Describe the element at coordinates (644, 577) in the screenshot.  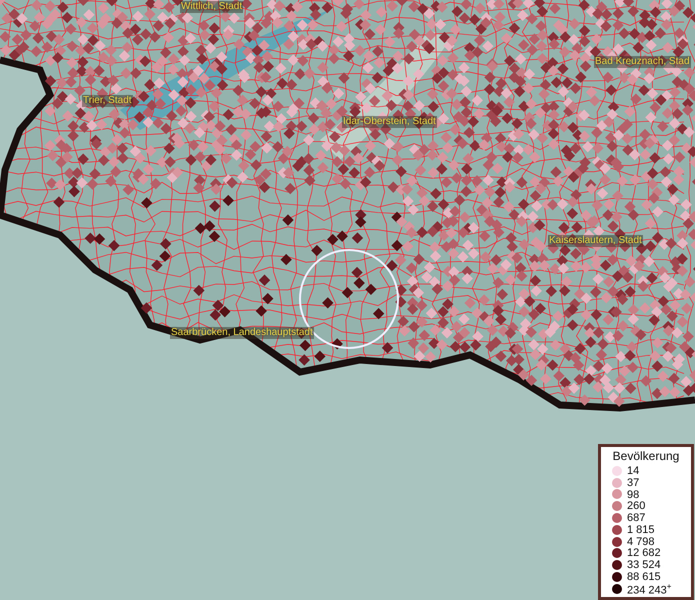
I see `legend-label: 88 615` at that location.